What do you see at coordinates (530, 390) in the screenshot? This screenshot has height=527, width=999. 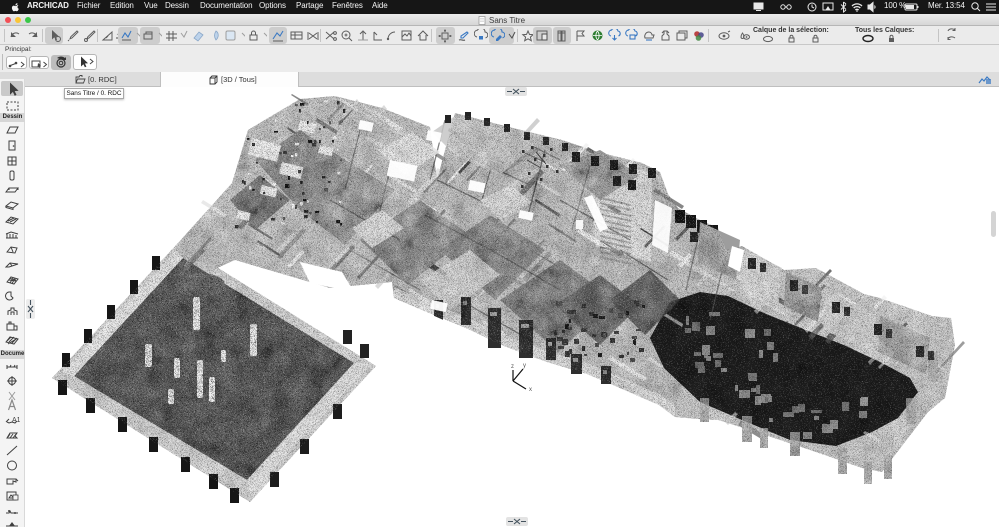 I see `svg-text: x` at bounding box center [530, 390].